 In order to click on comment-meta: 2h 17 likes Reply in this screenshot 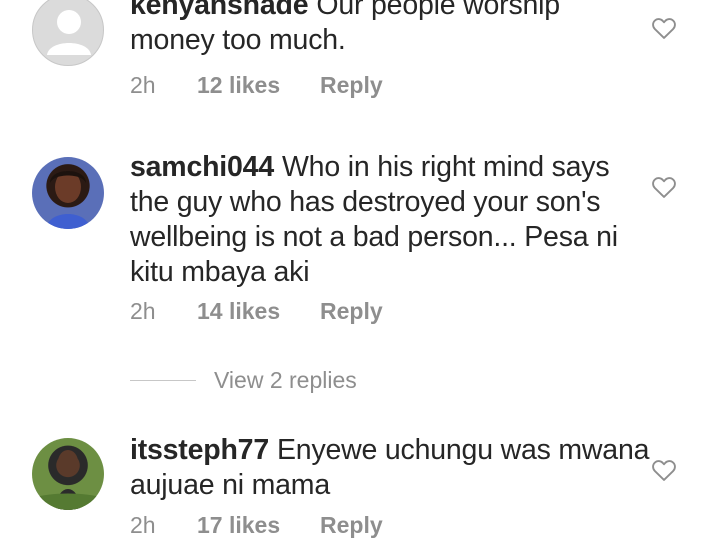, I will do `click(256, 525)`.